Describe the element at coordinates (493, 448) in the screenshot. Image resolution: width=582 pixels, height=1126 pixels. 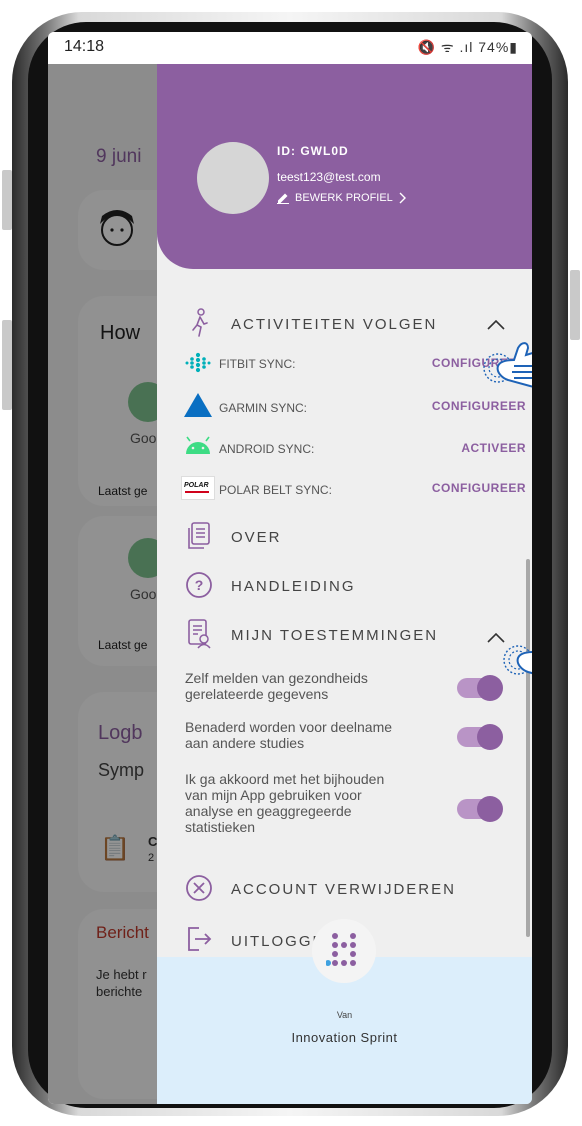
I see `android-activate-button: ACTIVEER` at that location.